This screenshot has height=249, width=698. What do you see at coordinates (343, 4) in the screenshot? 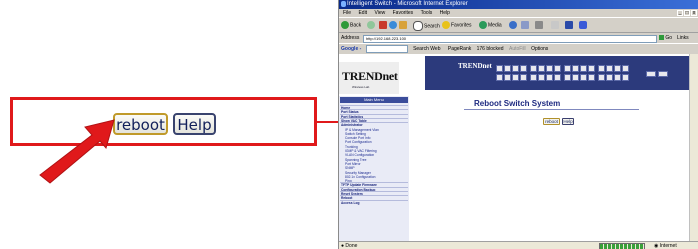
I see `ie-logo-icon` at bounding box center [343, 4].